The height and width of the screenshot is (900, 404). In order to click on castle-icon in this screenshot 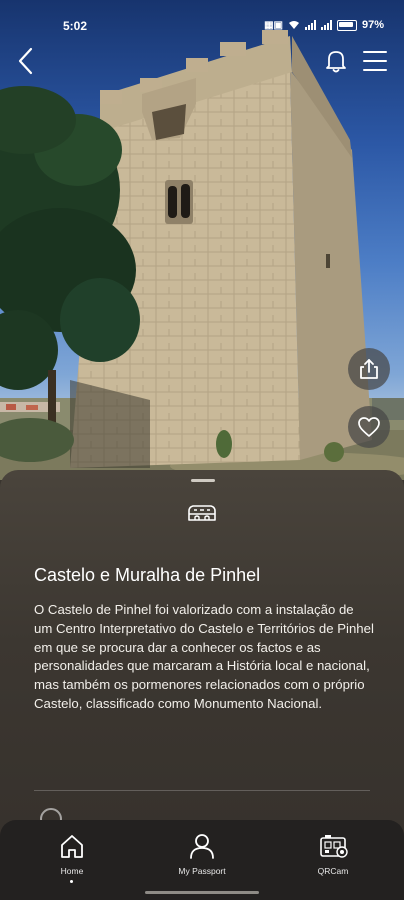, I will do `click(202, 513)`.